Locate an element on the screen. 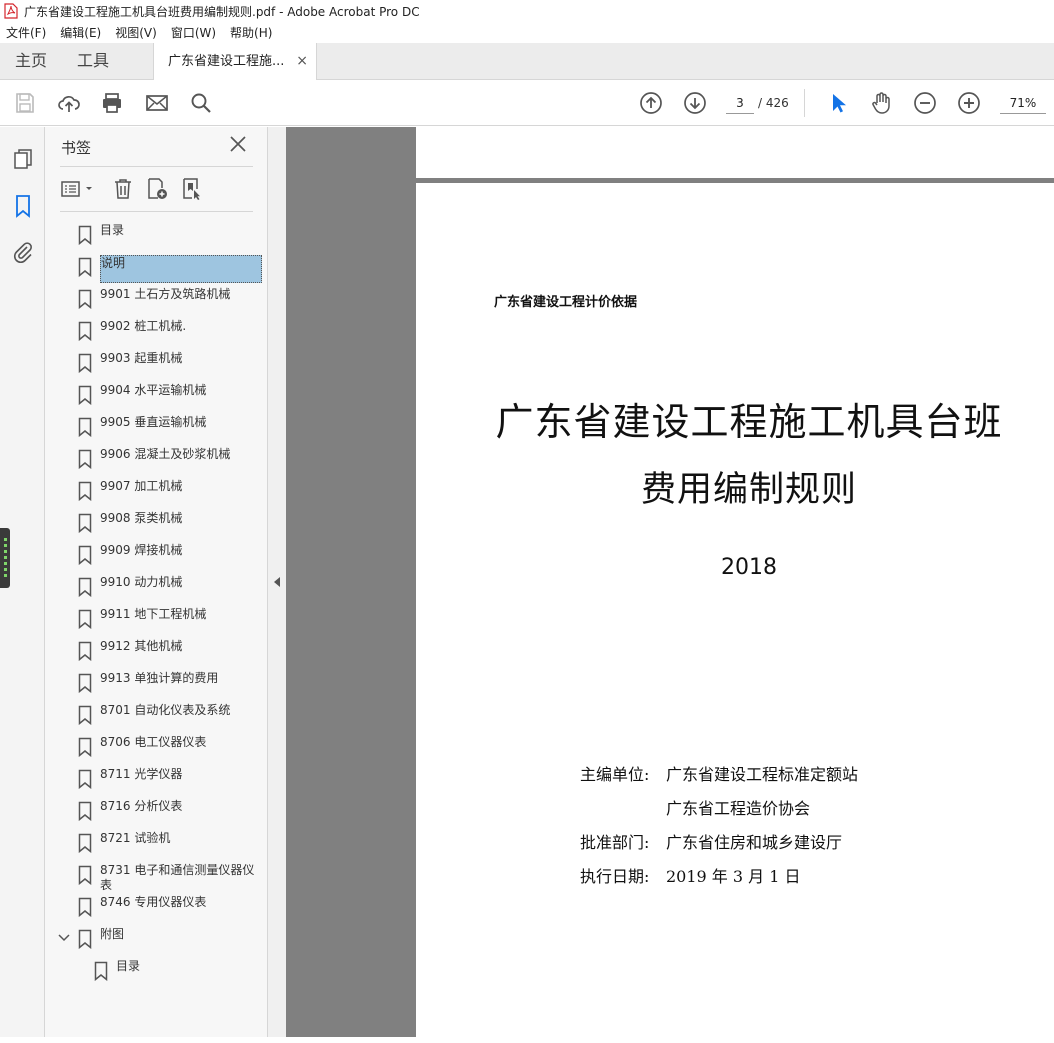  page-thumbnails-icon is located at coordinates (23, 159).